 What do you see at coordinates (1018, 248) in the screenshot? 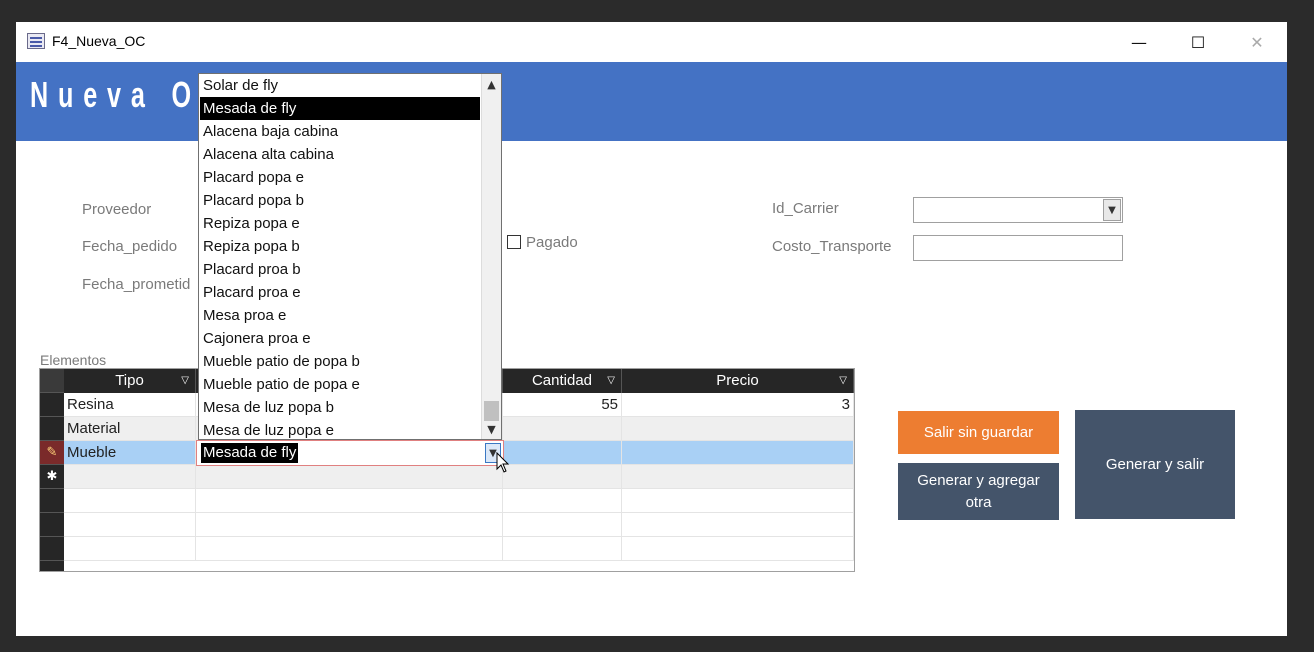
I see `costo-transporte-field` at bounding box center [1018, 248].